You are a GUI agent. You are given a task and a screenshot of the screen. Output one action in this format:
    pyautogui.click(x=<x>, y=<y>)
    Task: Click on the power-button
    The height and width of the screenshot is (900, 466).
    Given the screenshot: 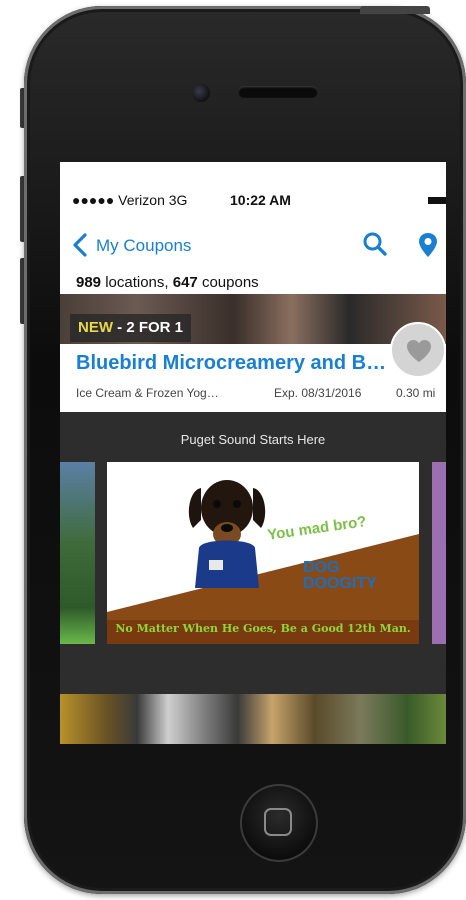 What is the action you would take?
    pyautogui.click(x=395, y=10)
    